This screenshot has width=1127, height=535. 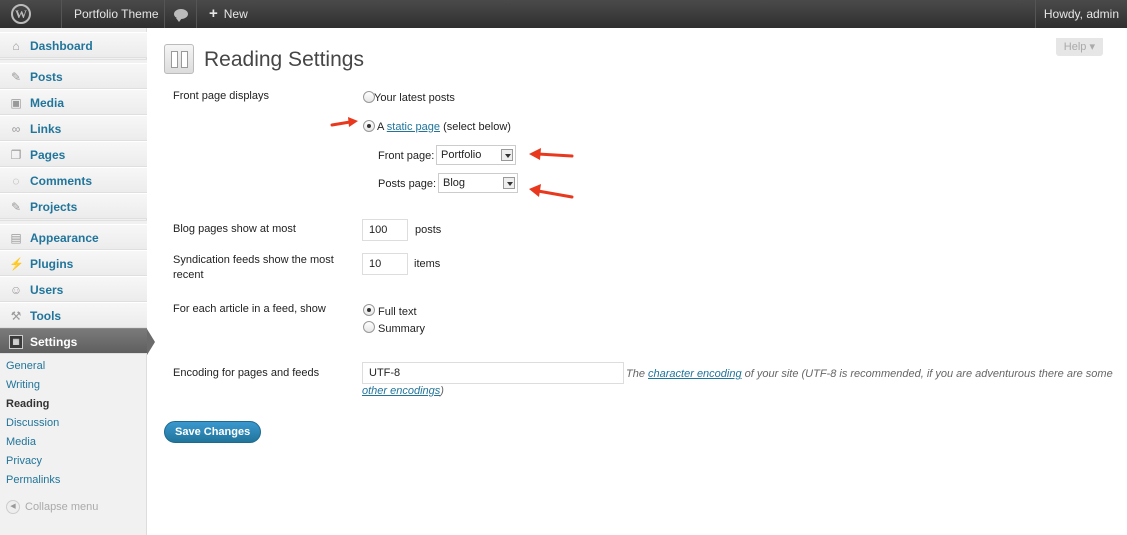 I want to click on static-prefix: A, so click(x=380, y=127).